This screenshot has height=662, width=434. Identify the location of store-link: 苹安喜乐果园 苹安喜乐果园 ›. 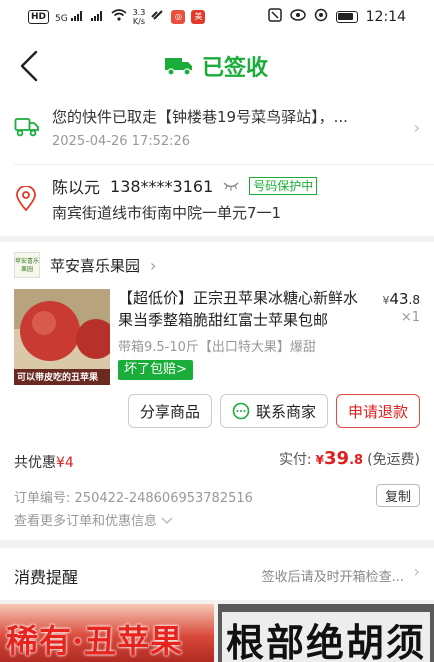
(85, 265).